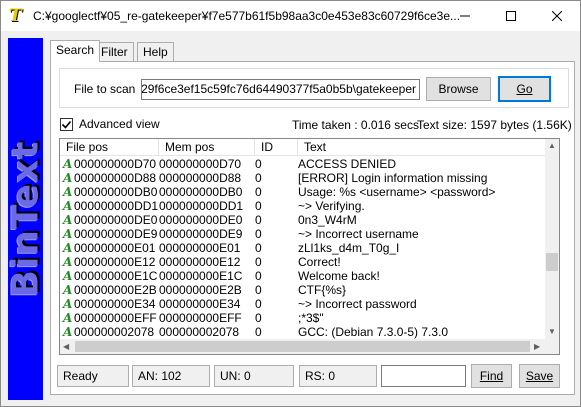 Image resolution: width=581 pixels, height=407 pixels. What do you see at coordinates (276, 147) in the screenshot?
I see `column-header-id: ID` at bounding box center [276, 147].